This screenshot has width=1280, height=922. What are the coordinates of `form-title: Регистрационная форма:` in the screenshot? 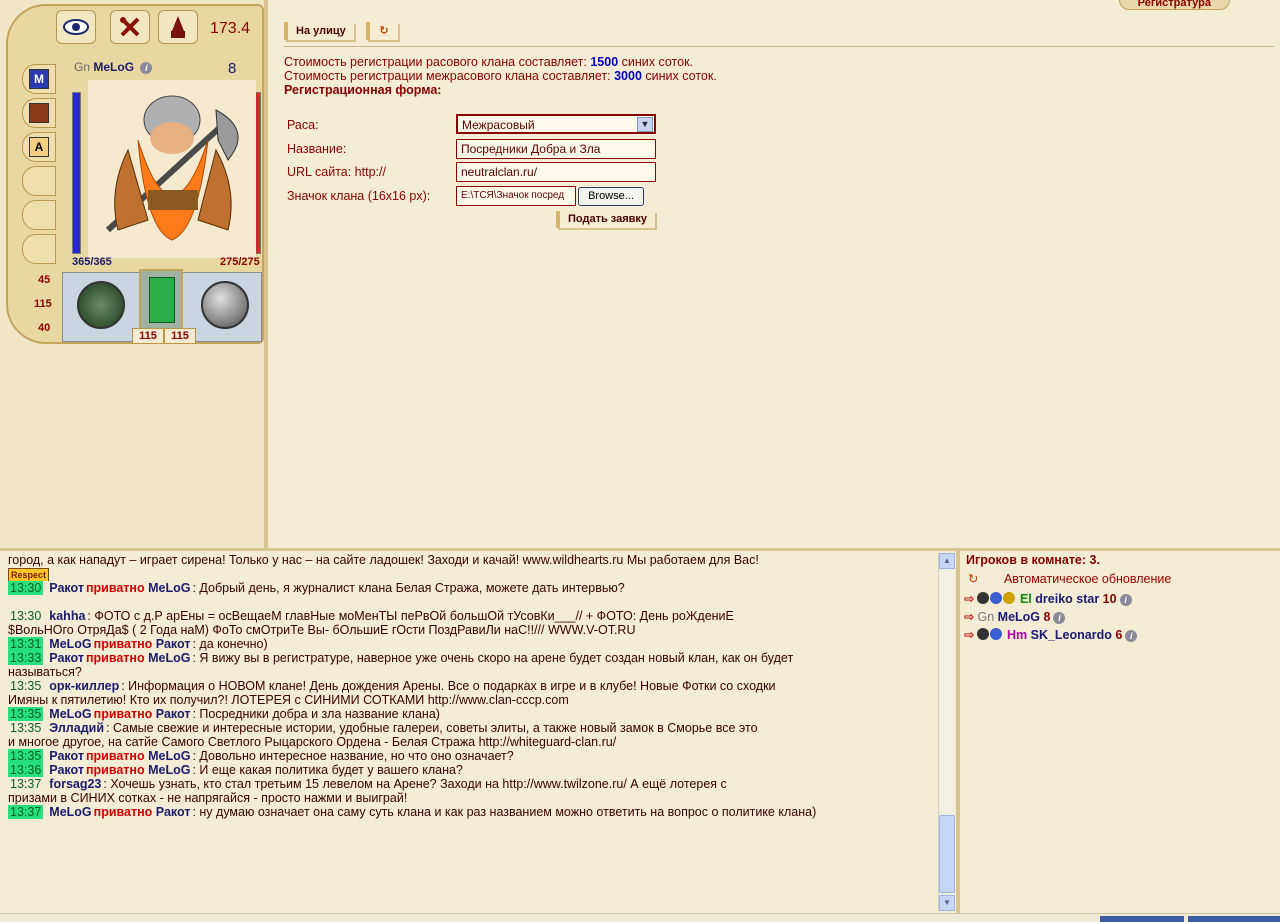 It's located at (363, 90).